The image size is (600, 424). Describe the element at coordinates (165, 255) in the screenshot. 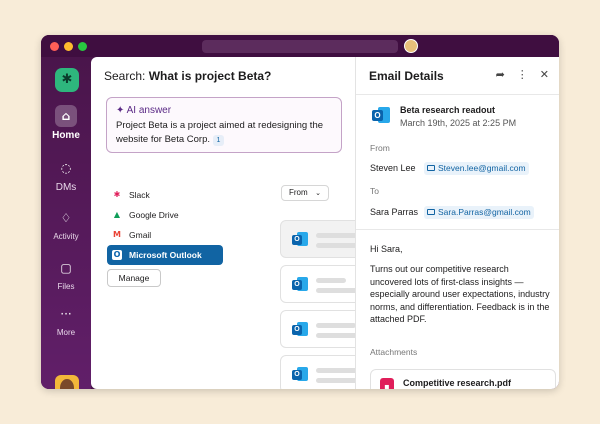

I see `source-item-microsoft-outlook: O Microsoft Outlook` at that location.